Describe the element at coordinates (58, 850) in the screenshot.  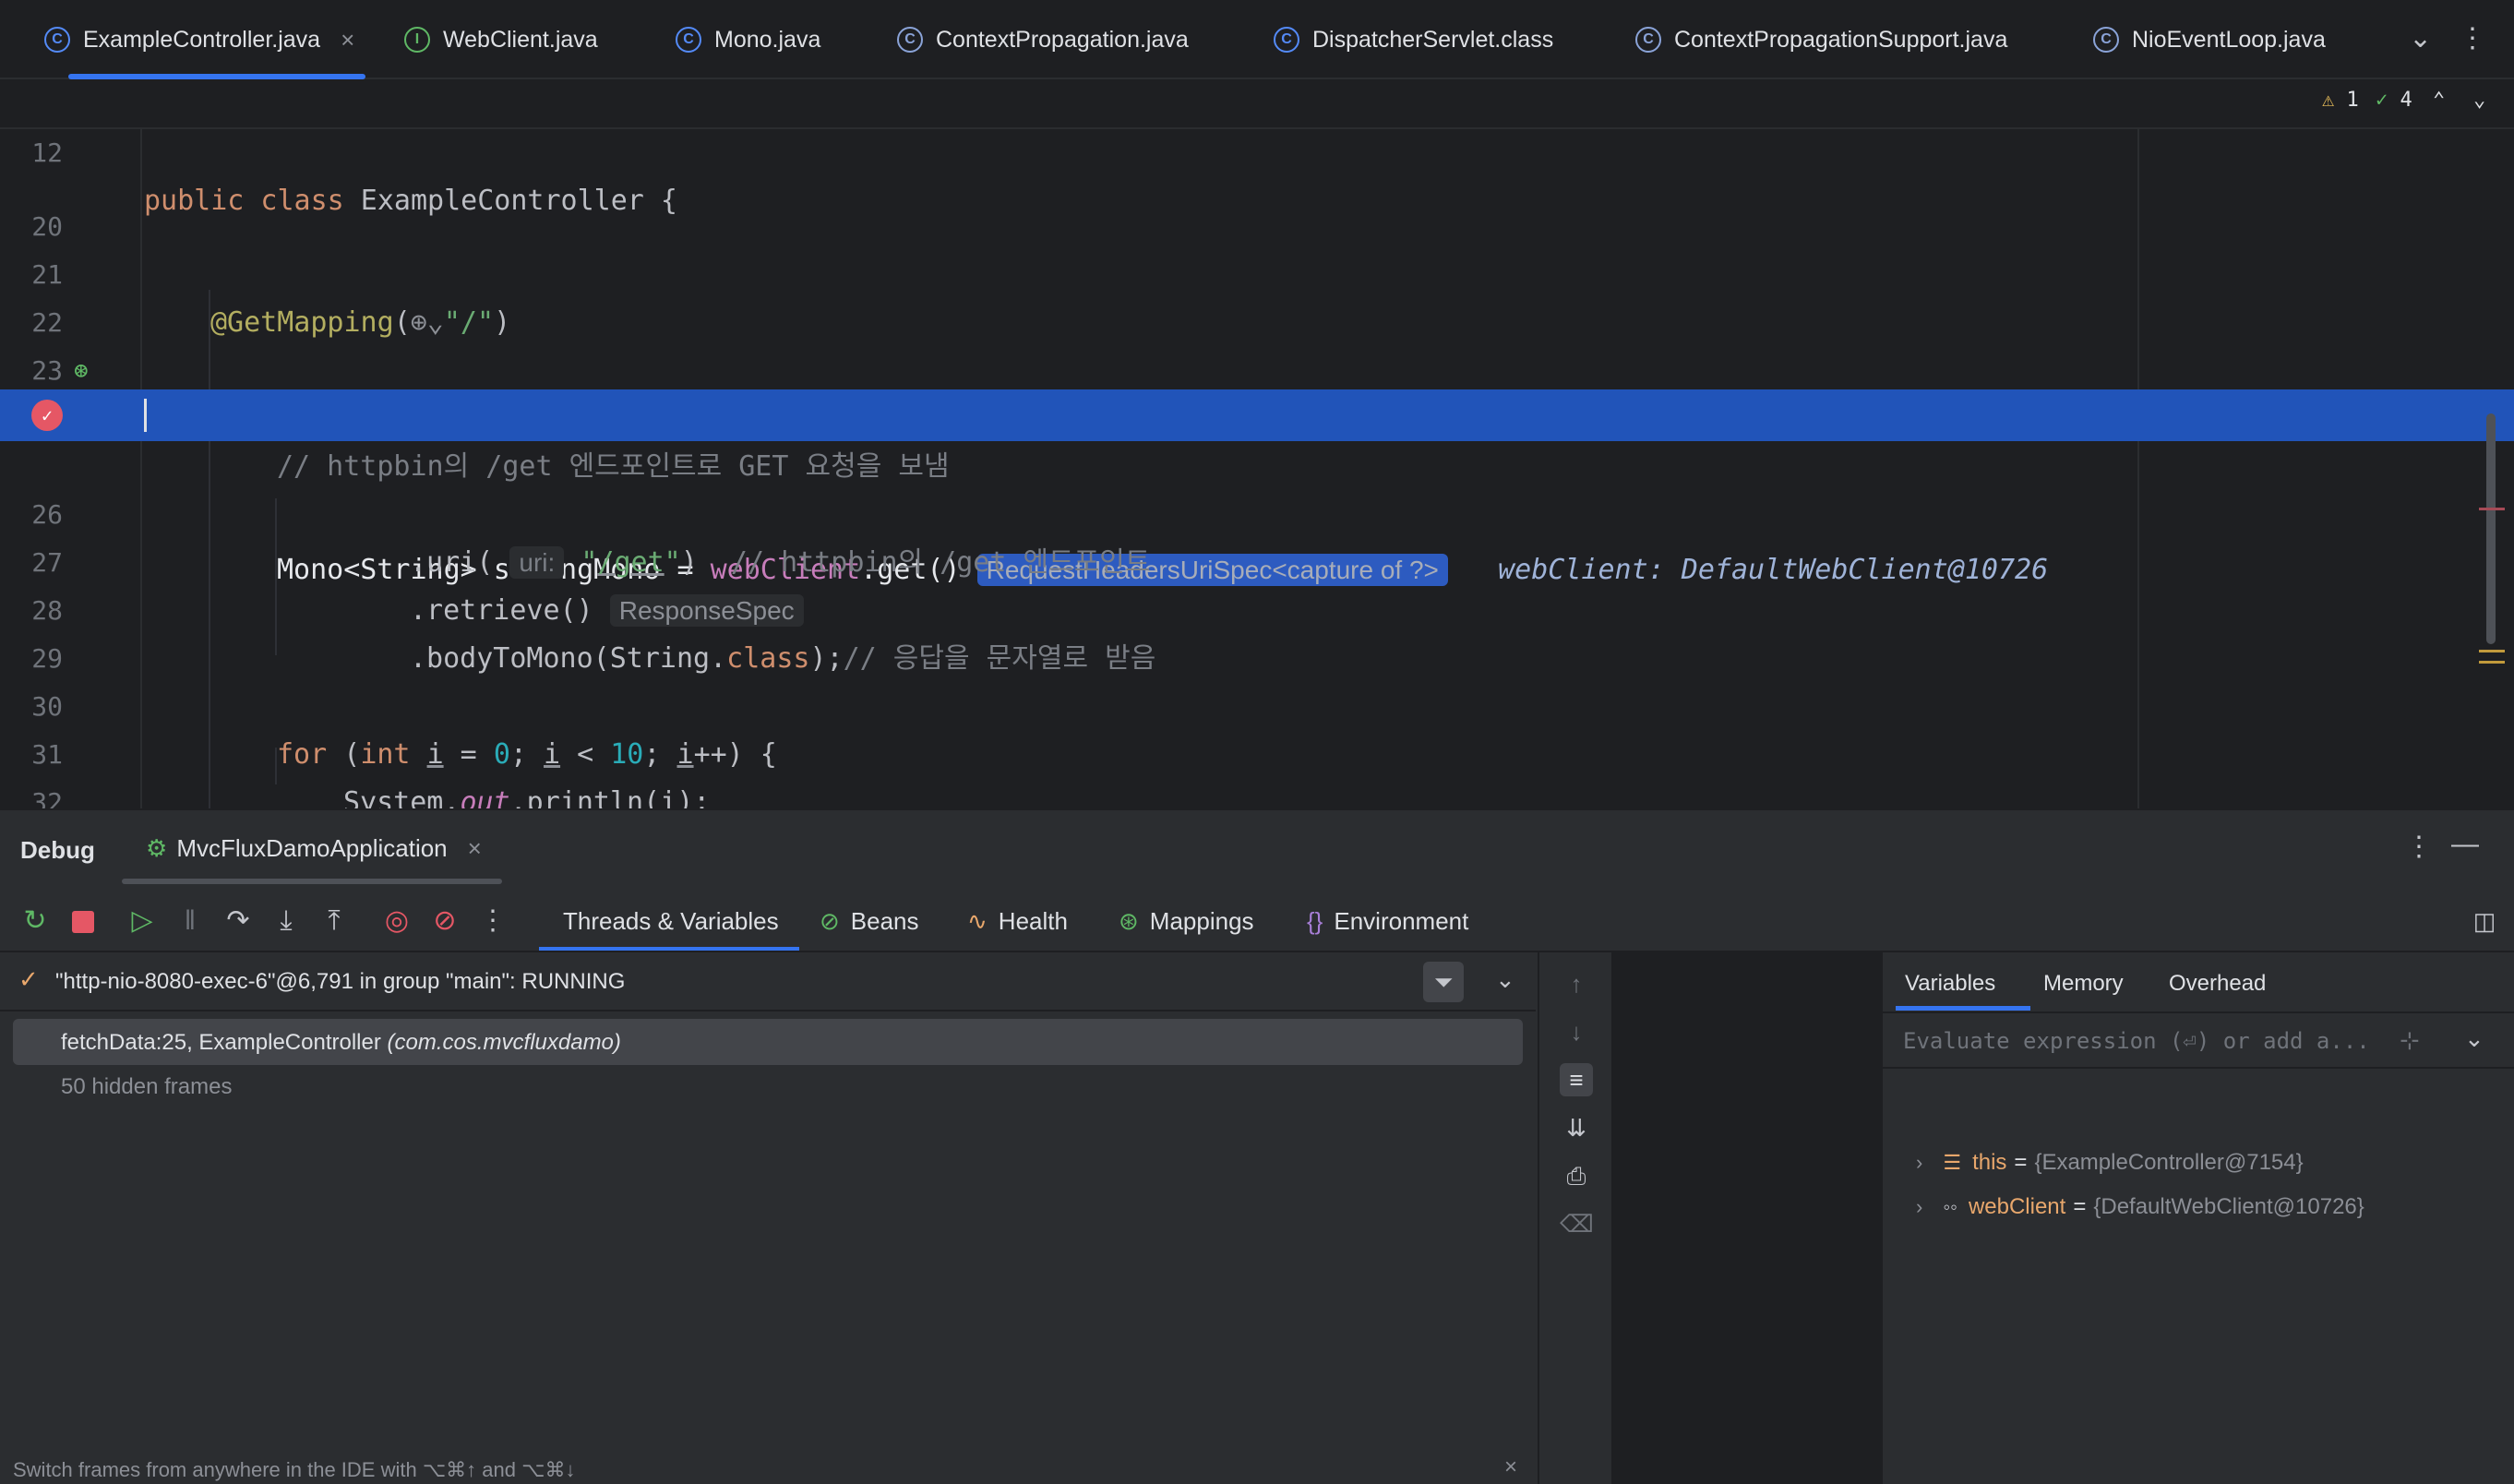
I see `debug-title: Debug` at that location.